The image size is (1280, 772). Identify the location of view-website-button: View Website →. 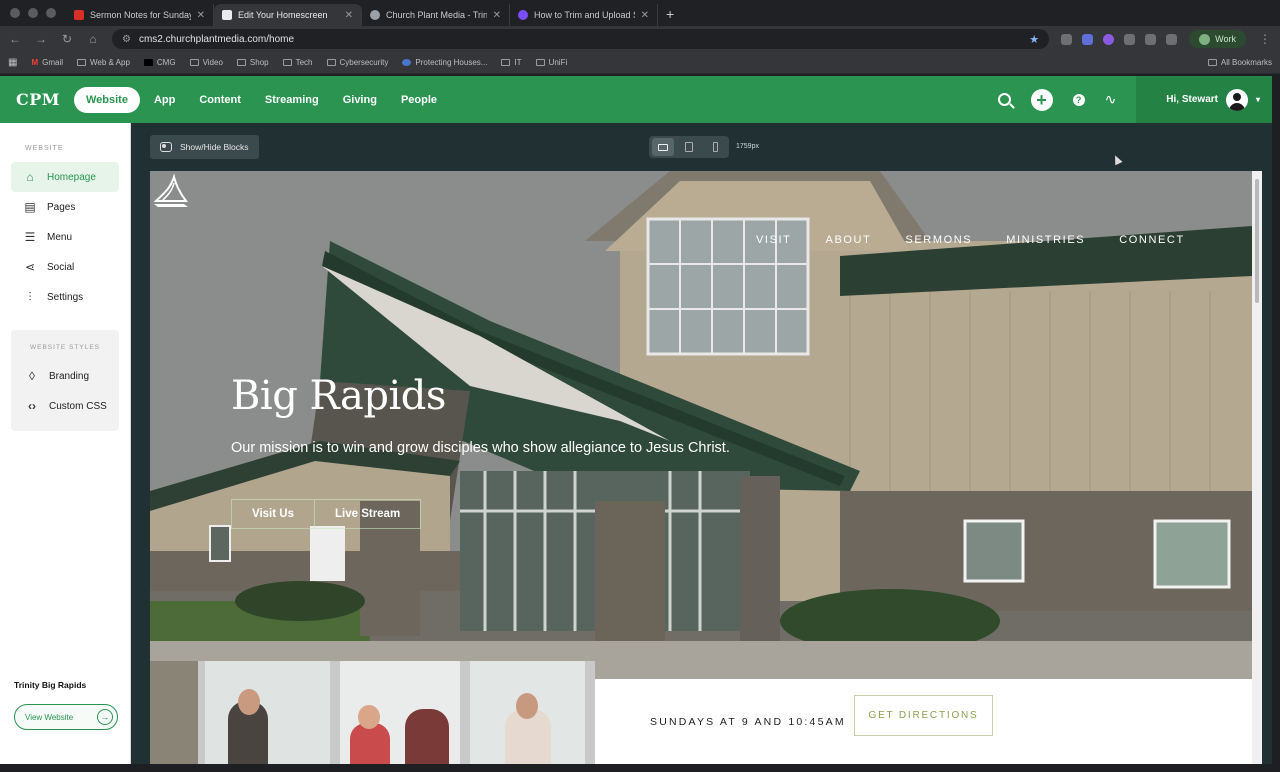
(66, 717).